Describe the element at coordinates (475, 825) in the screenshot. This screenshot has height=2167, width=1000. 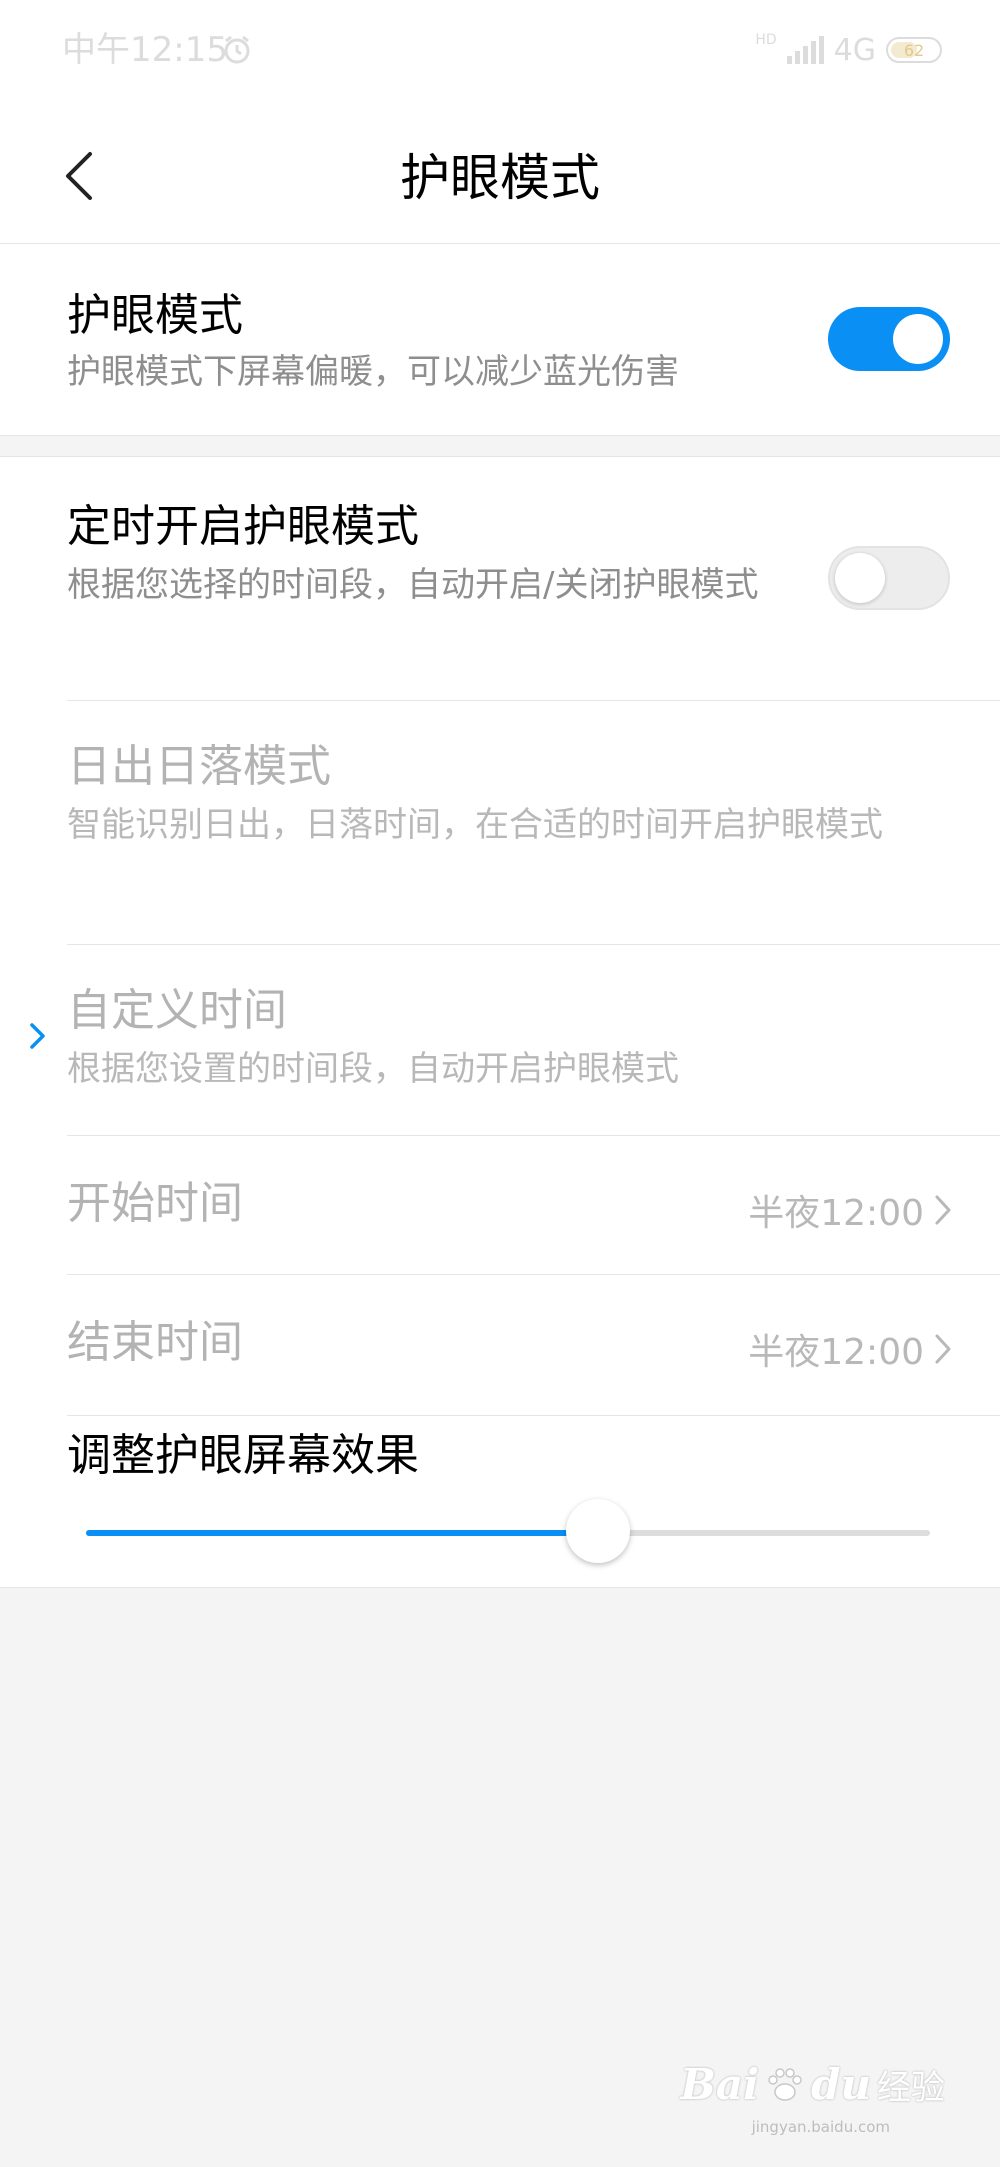
I see `sunrise-sunset-subtitle: 智能识别日出，日落时间，在合适的时间开启护眼模式` at that location.